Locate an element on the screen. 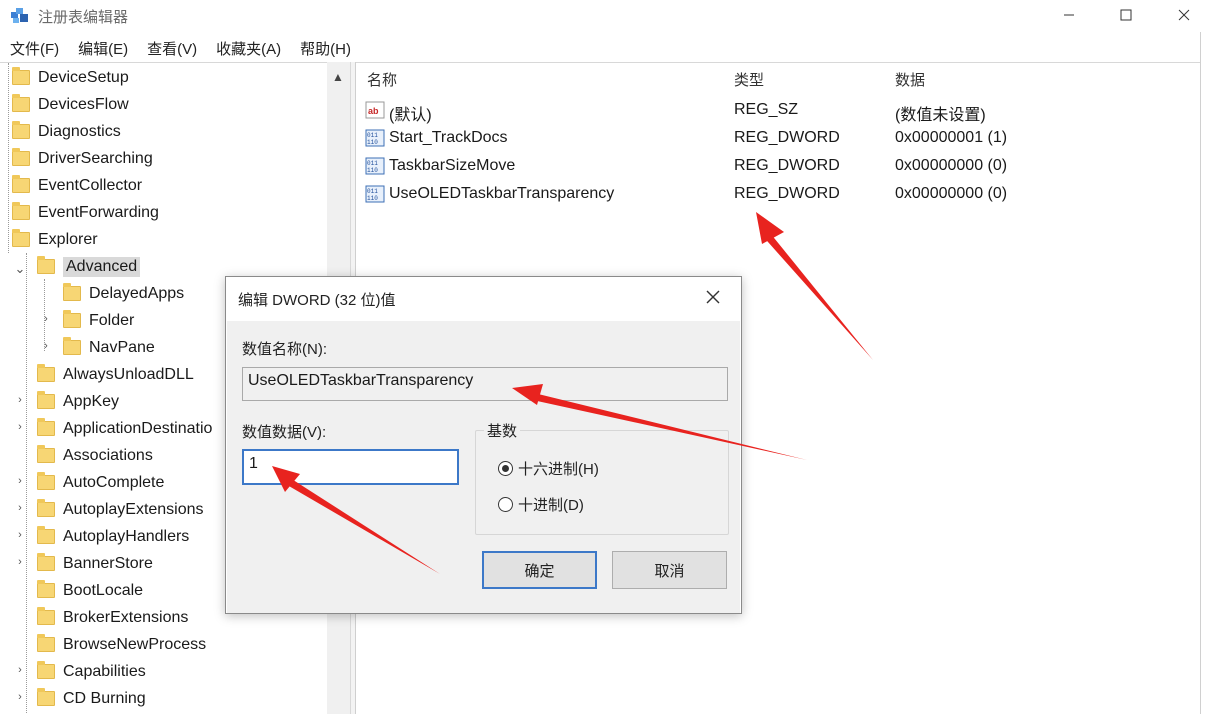 This screenshot has width=1208, height=714. value-type: REG_SZ is located at coordinates (766, 109).